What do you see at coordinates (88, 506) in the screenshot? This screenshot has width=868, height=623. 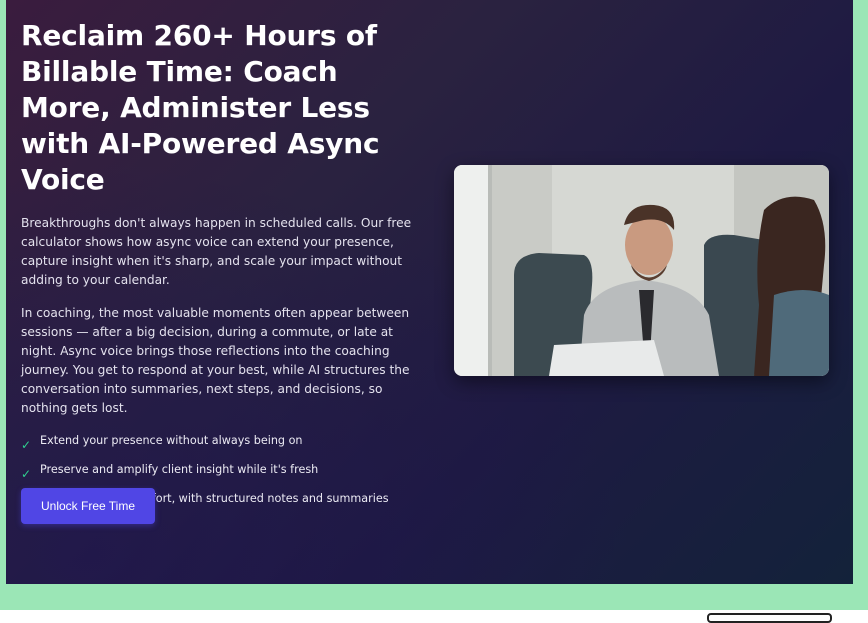 I see `unlock-free-time-button: Unlock Free Time` at bounding box center [88, 506].